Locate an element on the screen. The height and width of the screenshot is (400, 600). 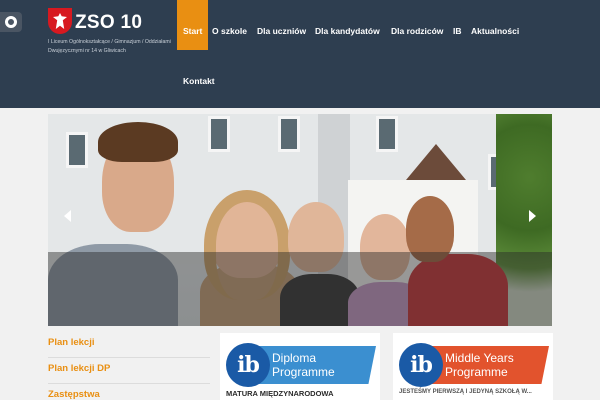
nav-item-start: Start is located at coordinates (193, 25).